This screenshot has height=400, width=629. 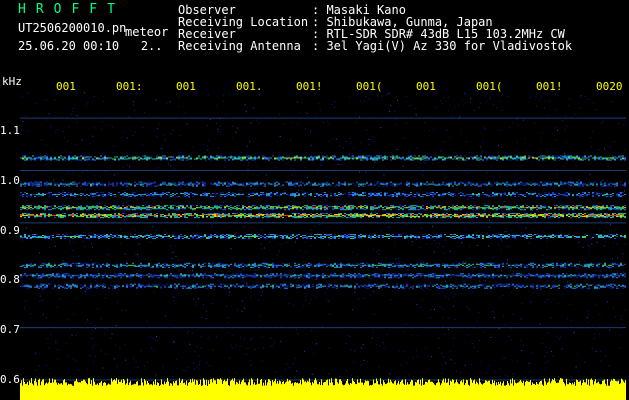 I want to click on meteor-label: meteor, so click(x=147, y=32).